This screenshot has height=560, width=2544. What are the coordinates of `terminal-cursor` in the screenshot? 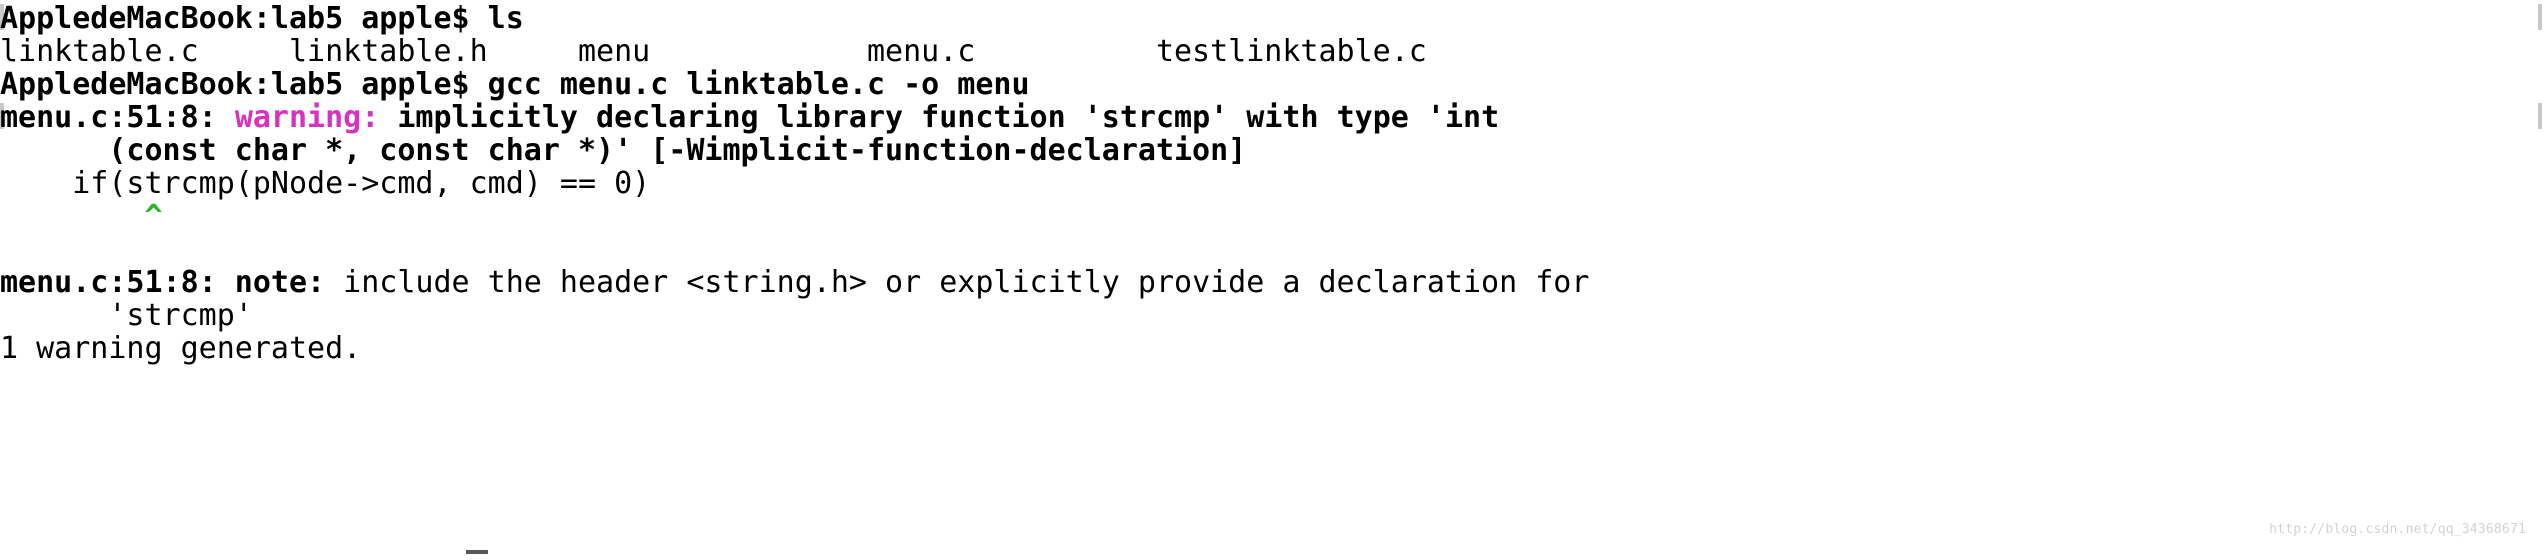 It's located at (477, 552).